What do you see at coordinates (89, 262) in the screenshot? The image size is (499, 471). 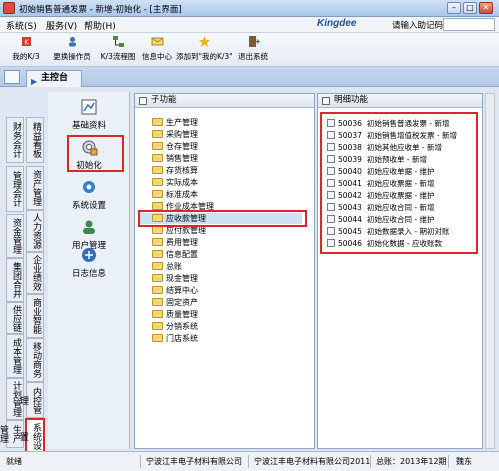 I see `icon-item-log-info: 日志信息` at bounding box center [89, 262].